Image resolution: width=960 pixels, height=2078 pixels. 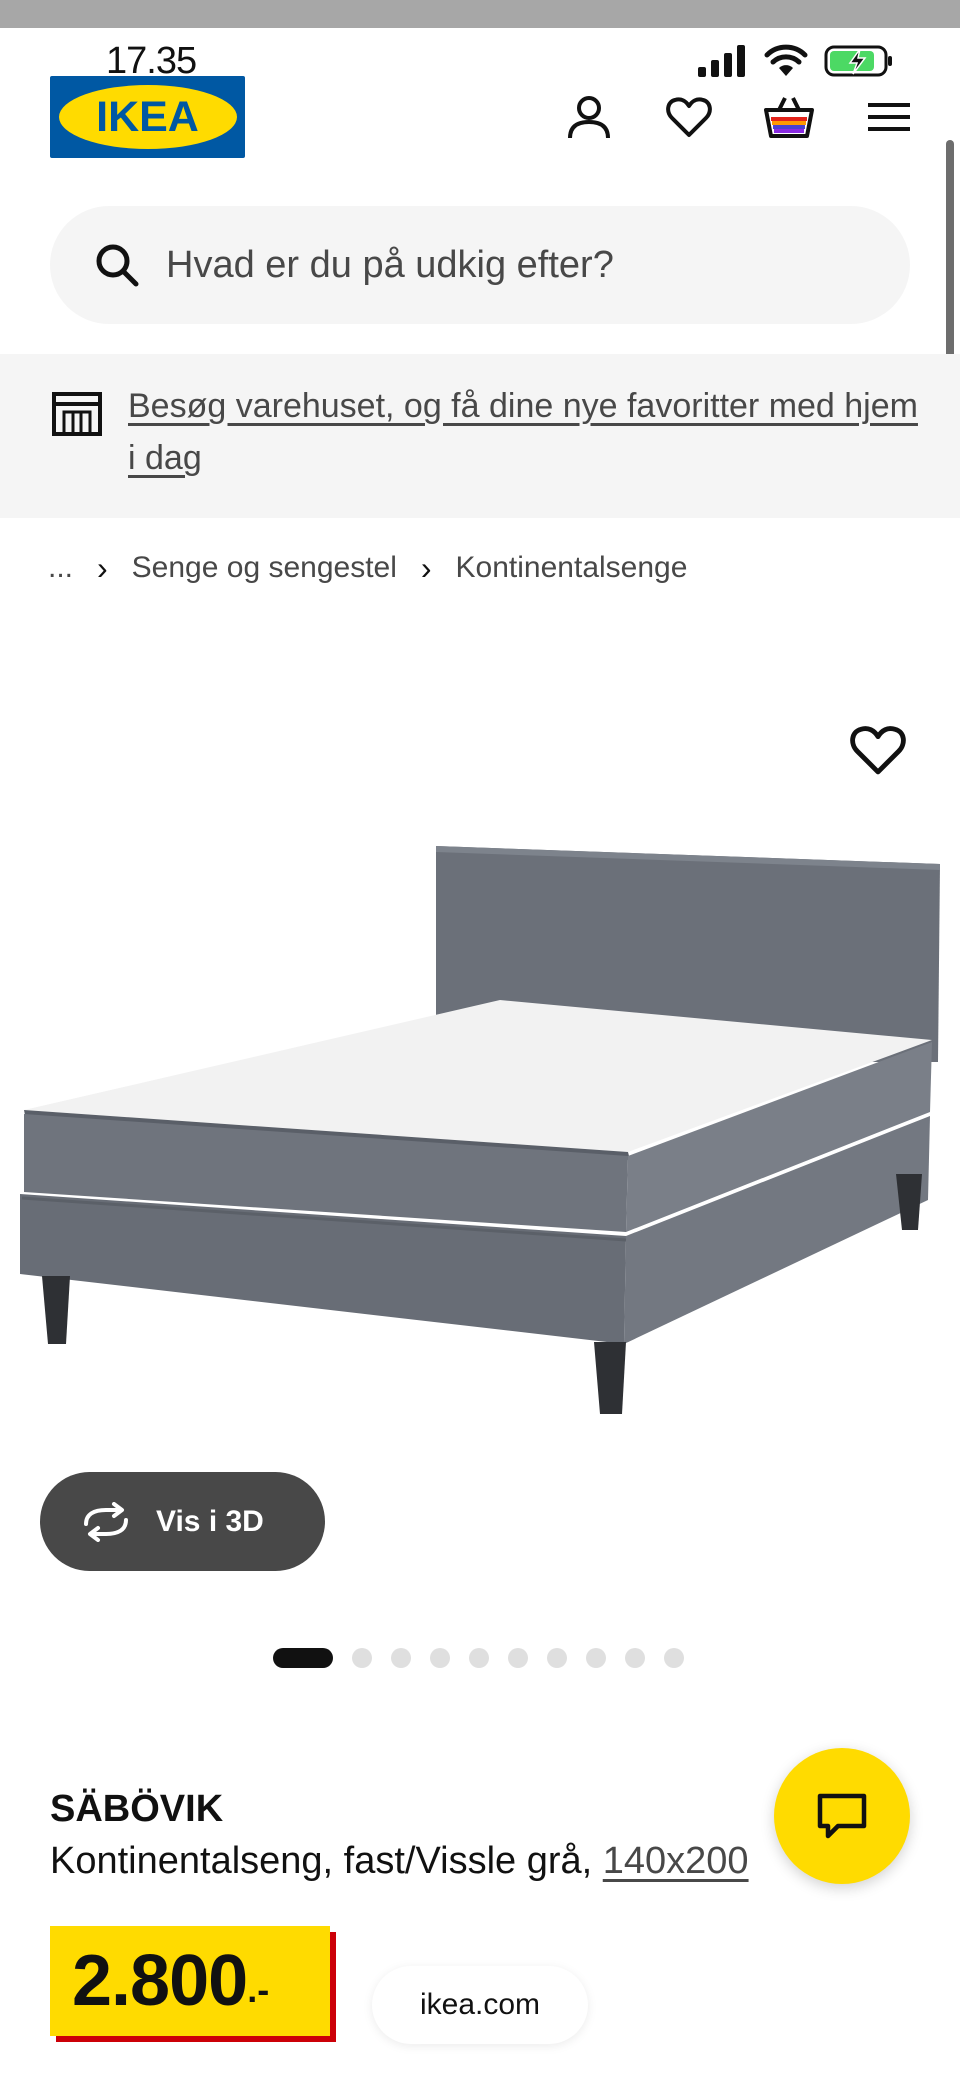 What do you see at coordinates (480, 2005) in the screenshot?
I see `browser-url-bar: ikea.com` at bounding box center [480, 2005].